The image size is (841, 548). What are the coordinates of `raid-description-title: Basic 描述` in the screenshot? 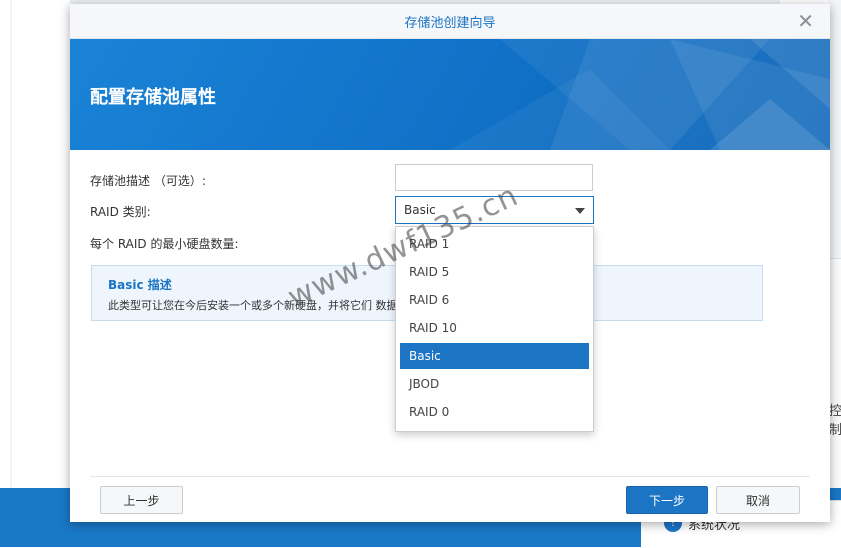 It's located at (140, 285).